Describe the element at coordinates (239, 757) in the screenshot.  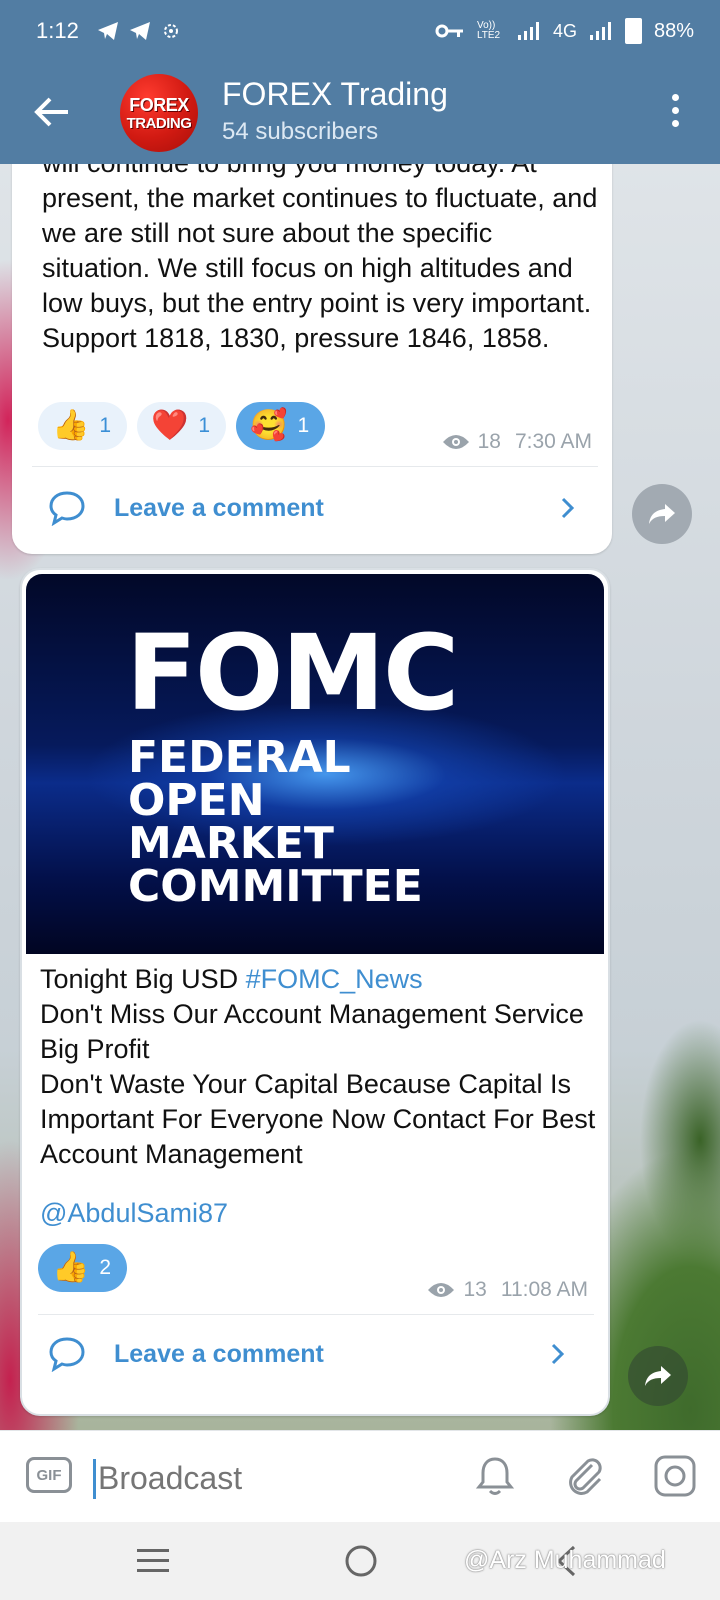
I see `banner-line: FEDERAL` at that location.